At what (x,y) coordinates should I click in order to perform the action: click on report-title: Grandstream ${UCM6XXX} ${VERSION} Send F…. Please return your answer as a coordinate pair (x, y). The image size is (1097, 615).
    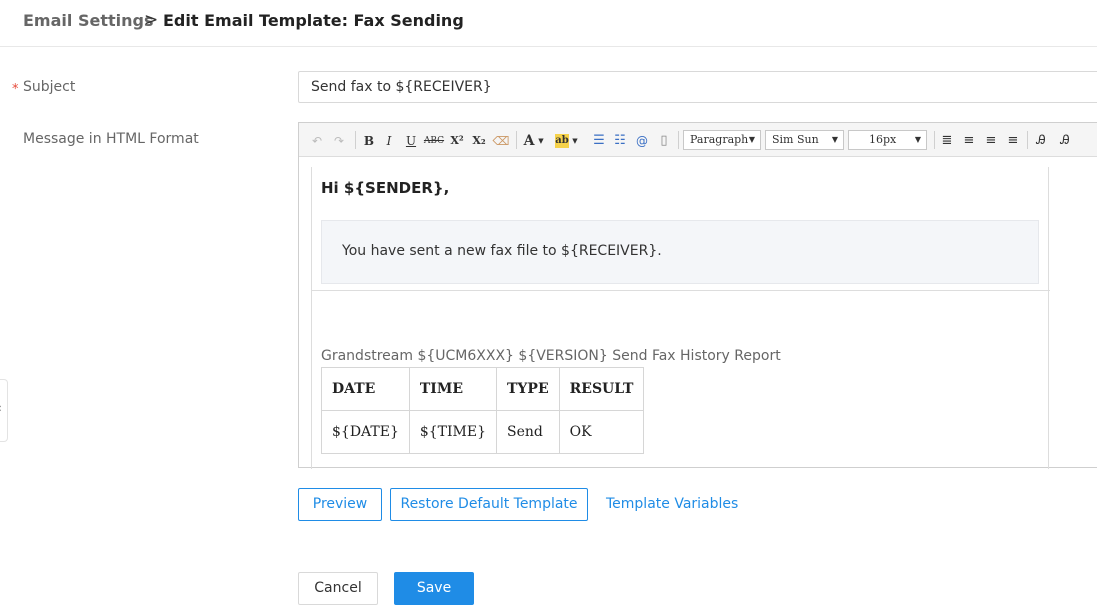
    Looking at the image, I should click on (551, 356).